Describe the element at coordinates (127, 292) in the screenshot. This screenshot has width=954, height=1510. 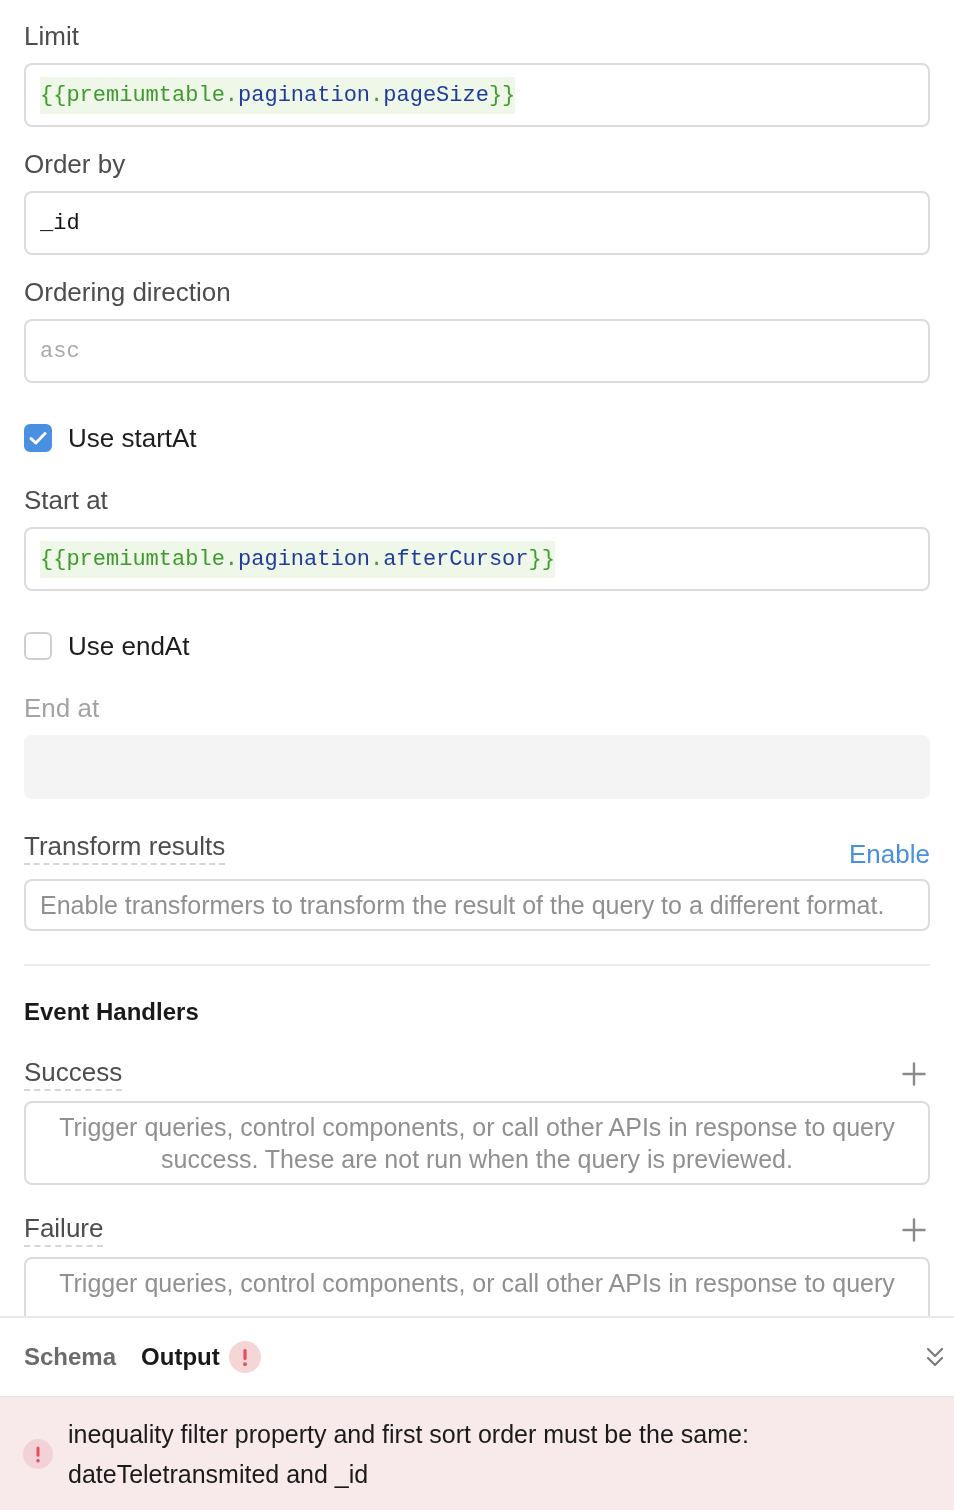
I see `field-label: Ordering direction` at that location.